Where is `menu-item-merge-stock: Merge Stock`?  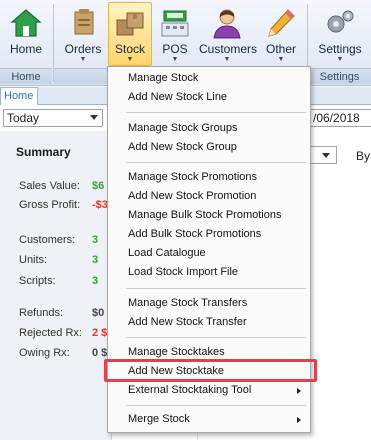 menu-item-merge-stock: Merge Stock is located at coordinates (209, 419).